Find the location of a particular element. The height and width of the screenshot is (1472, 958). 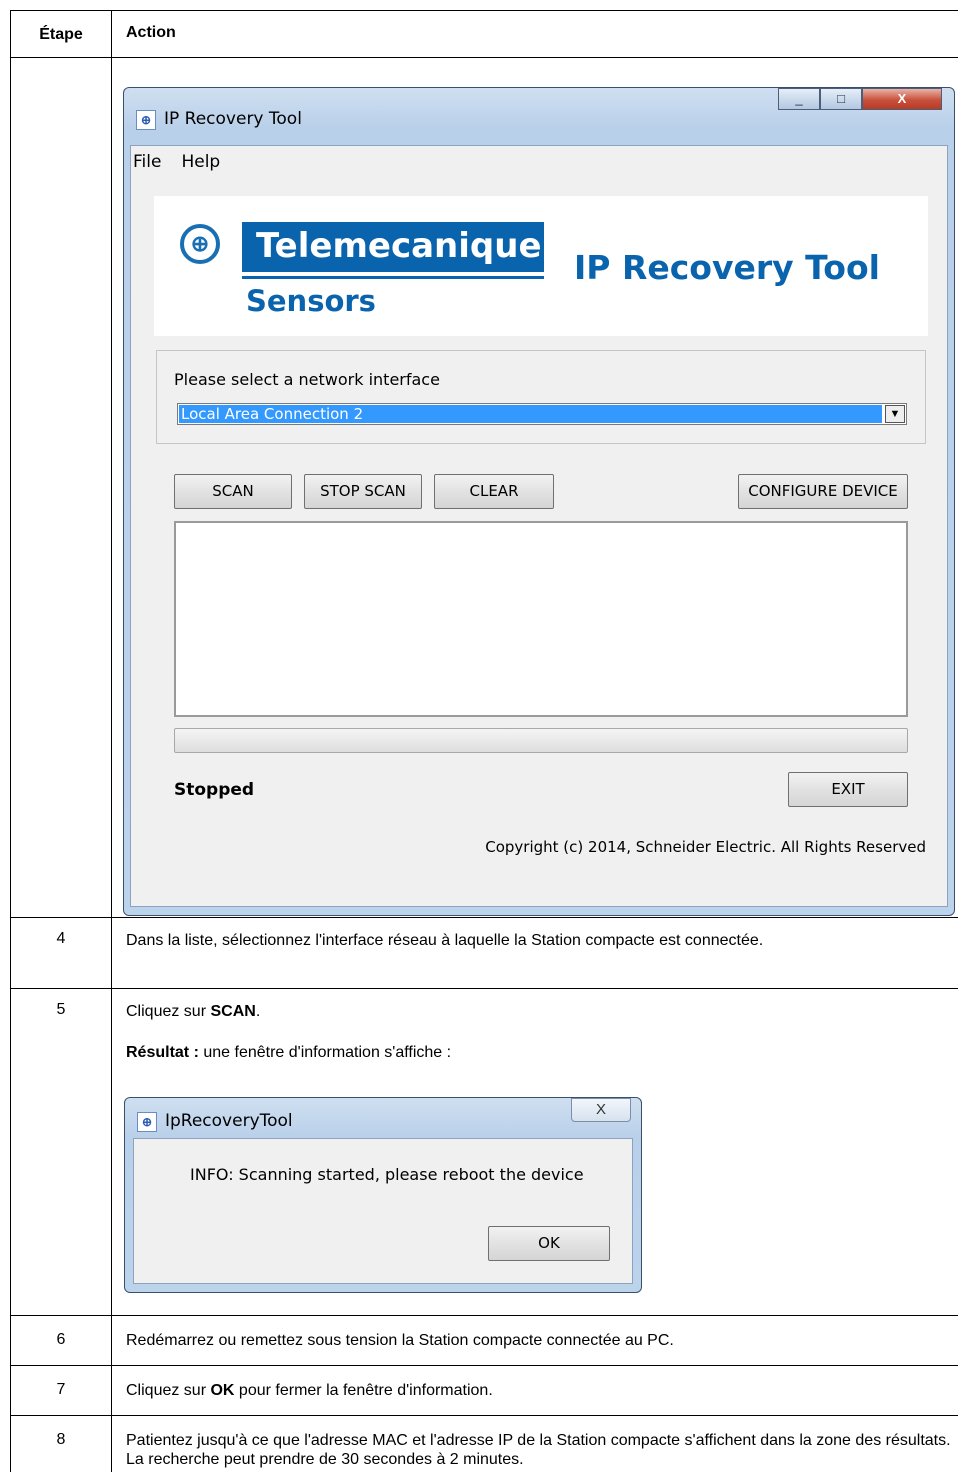

menu-bar: File Help is located at coordinates (186, 162).